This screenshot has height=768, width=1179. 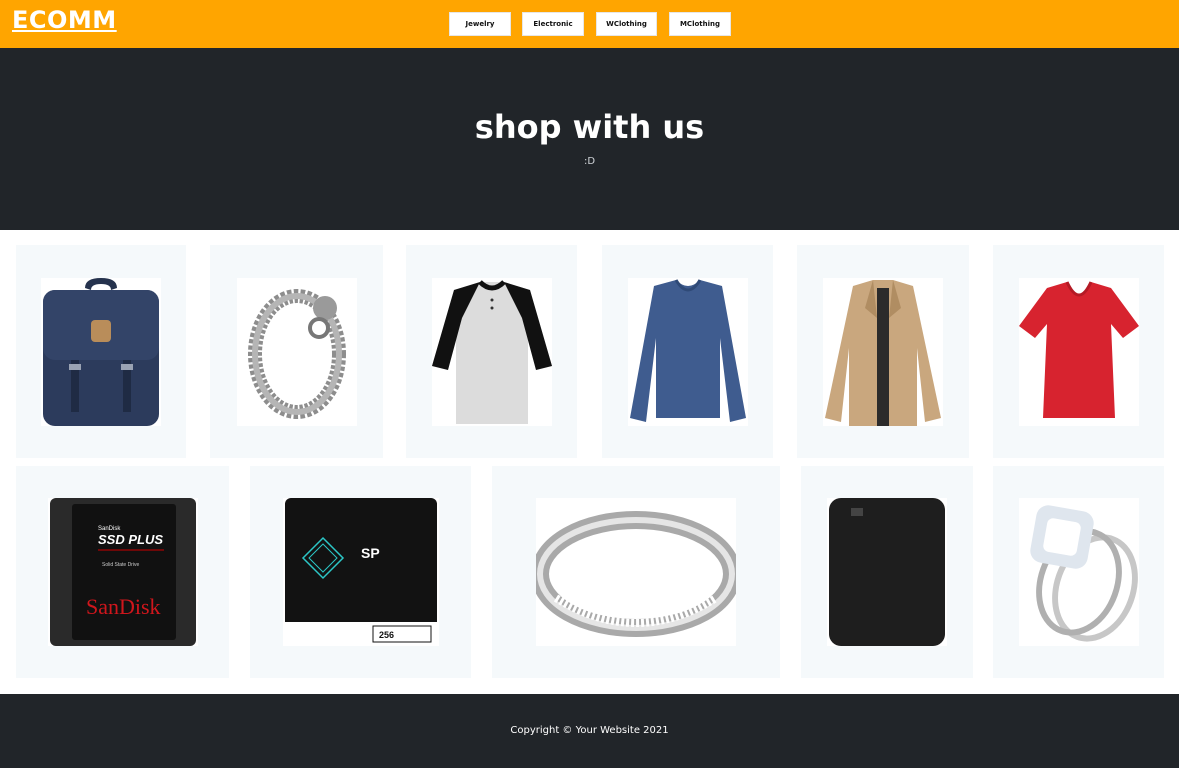 I want to click on footer-copyright: Copyright © Your Website 2021, so click(x=589, y=730).